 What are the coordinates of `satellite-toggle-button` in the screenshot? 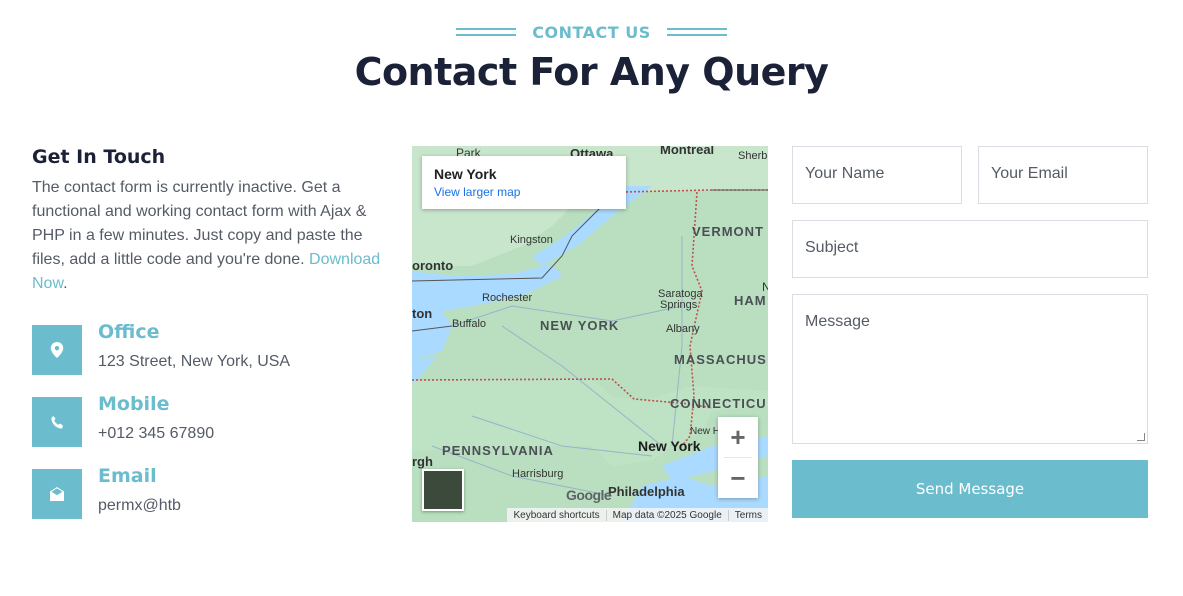 It's located at (443, 490).